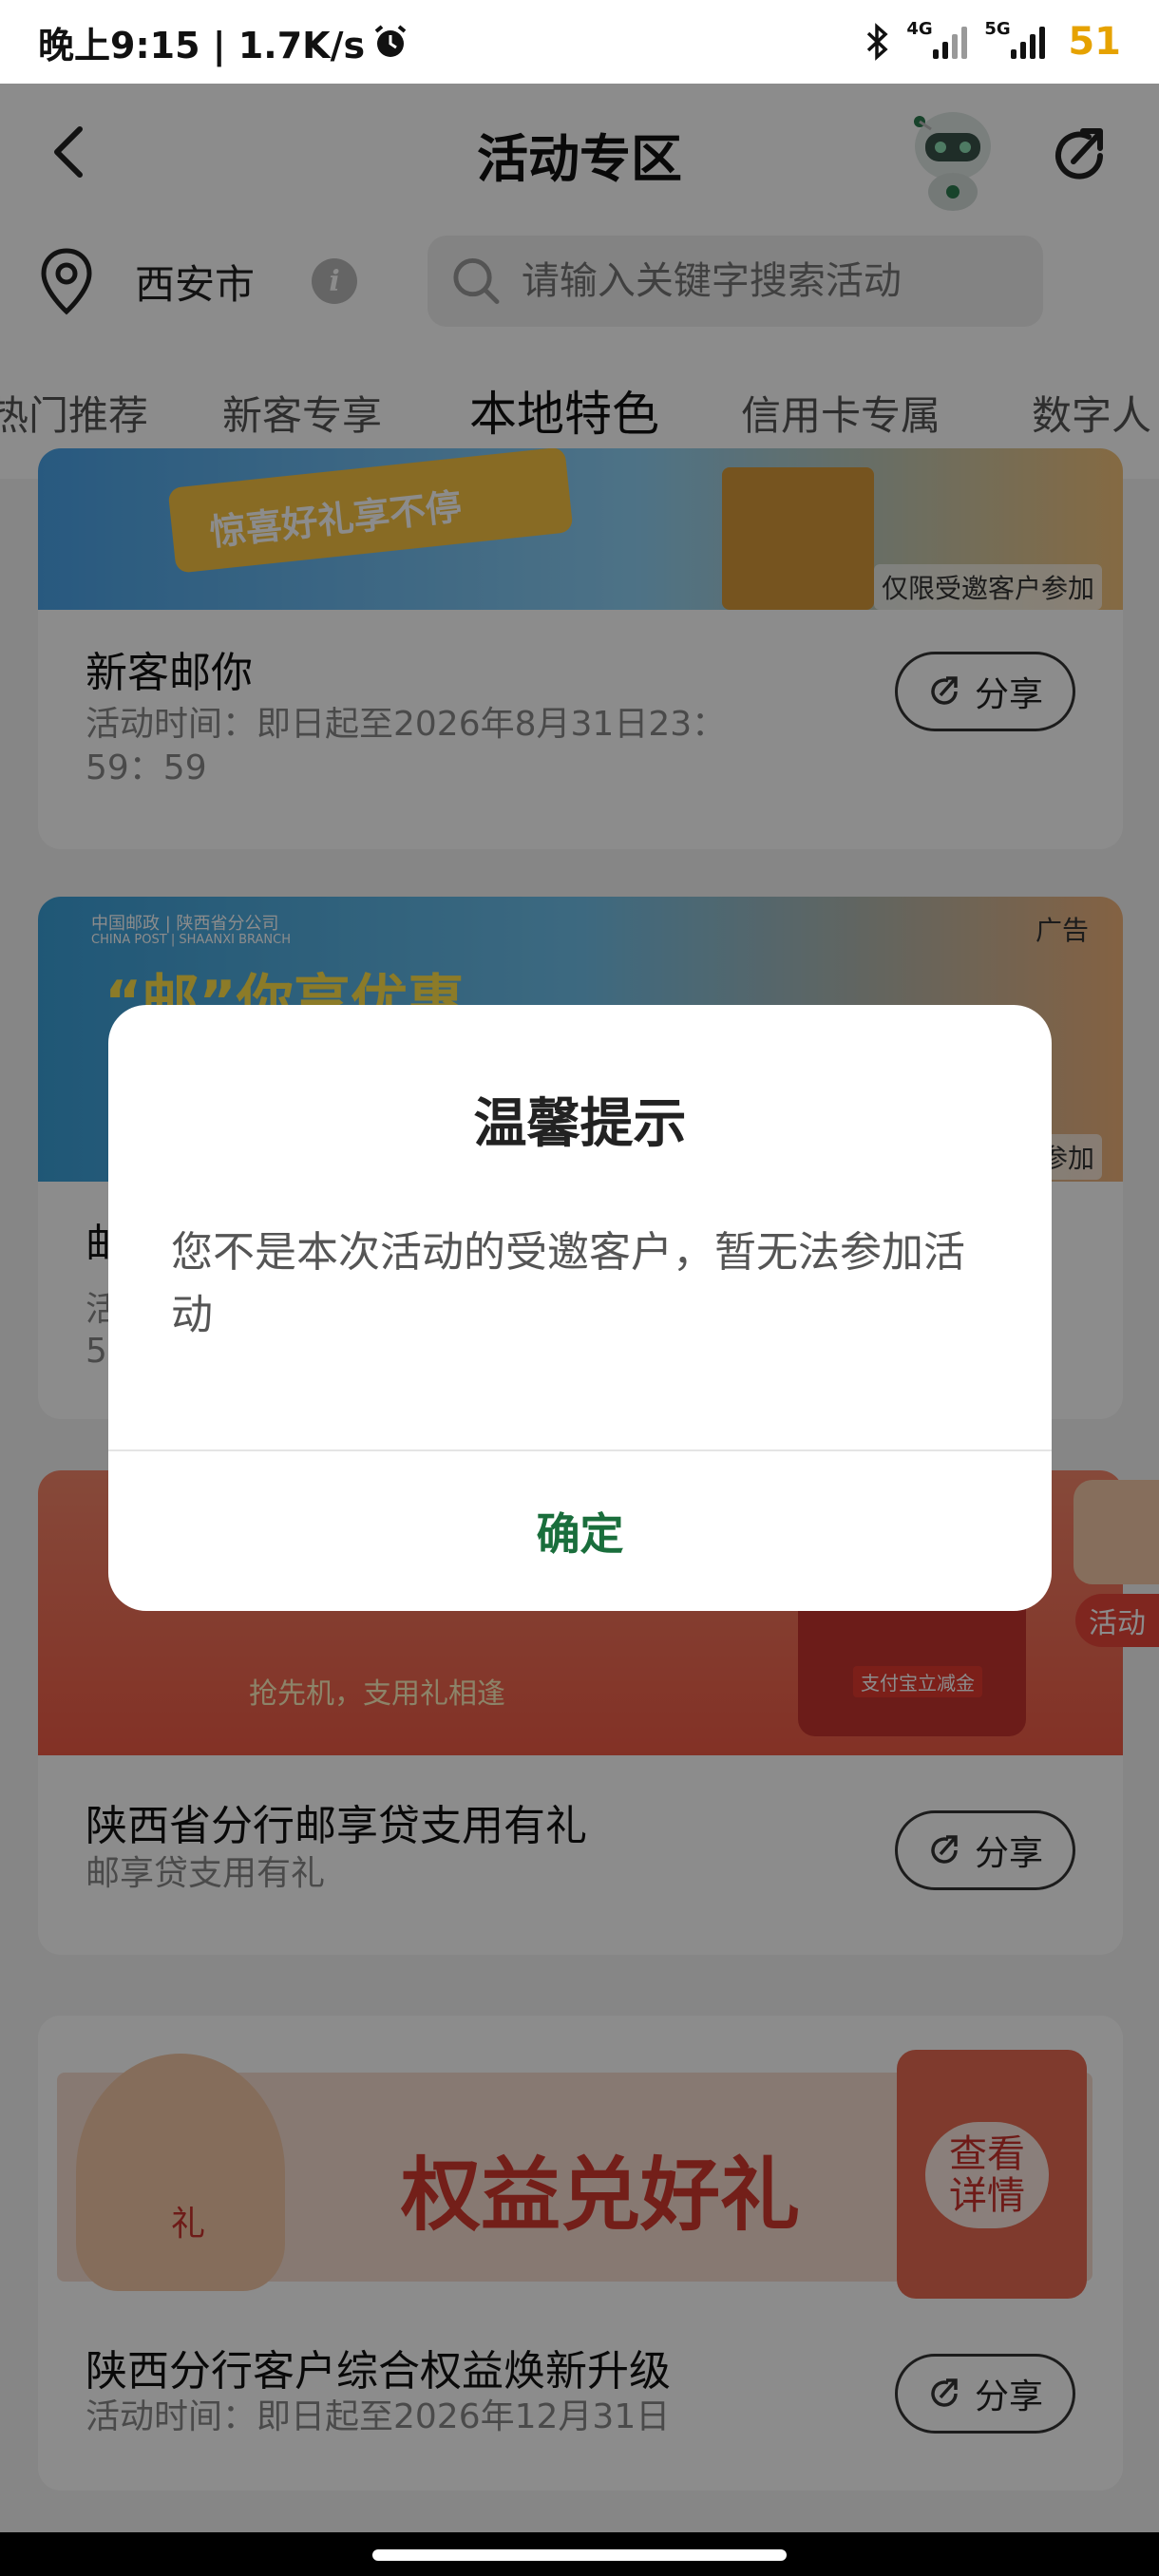 The image size is (1159, 2576). I want to click on status-time: 晚上9:15 | 1.7K/s, so click(202, 45).